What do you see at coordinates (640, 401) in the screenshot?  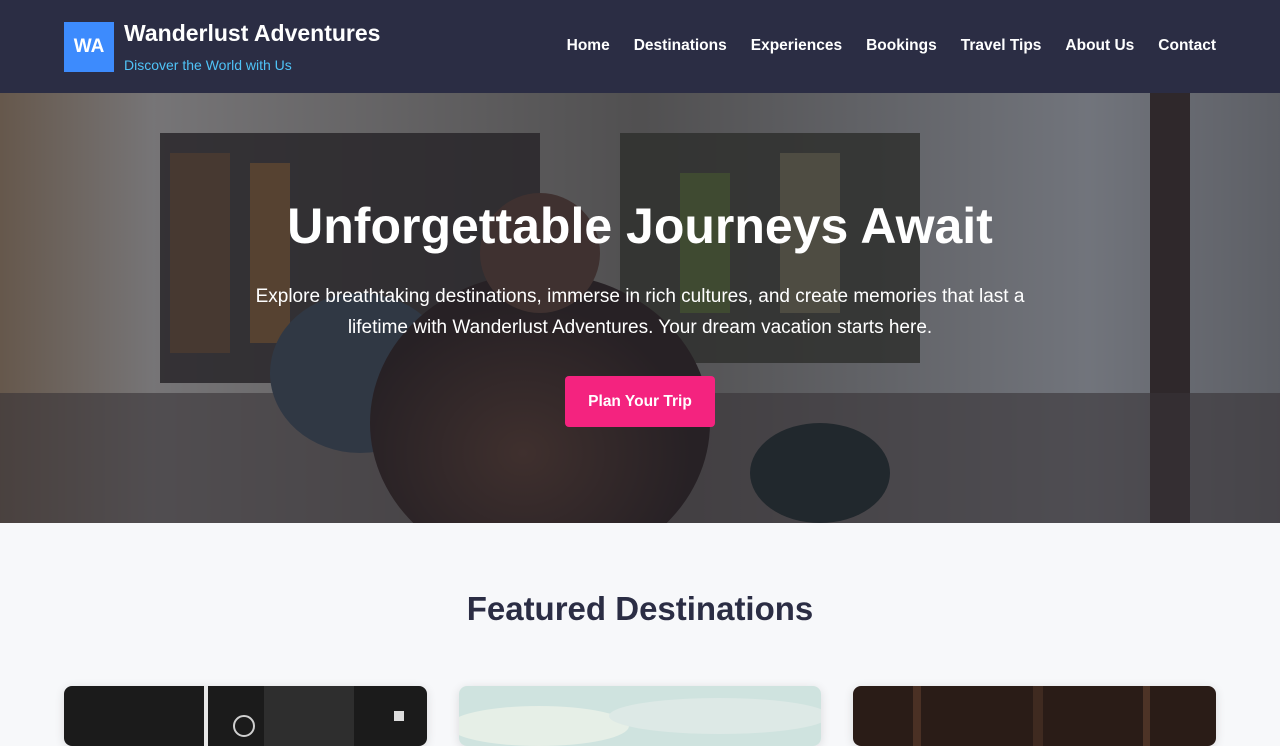 I see `plan-trip-button: Plan Your Trip` at bounding box center [640, 401].